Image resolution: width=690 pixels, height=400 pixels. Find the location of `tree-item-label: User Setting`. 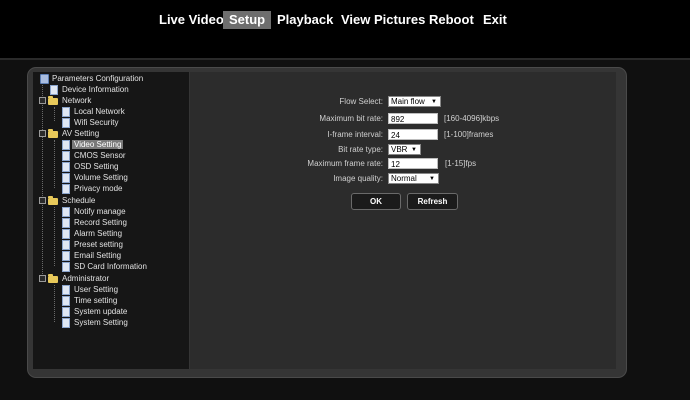

tree-item-label: User Setting is located at coordinates (96, 289).